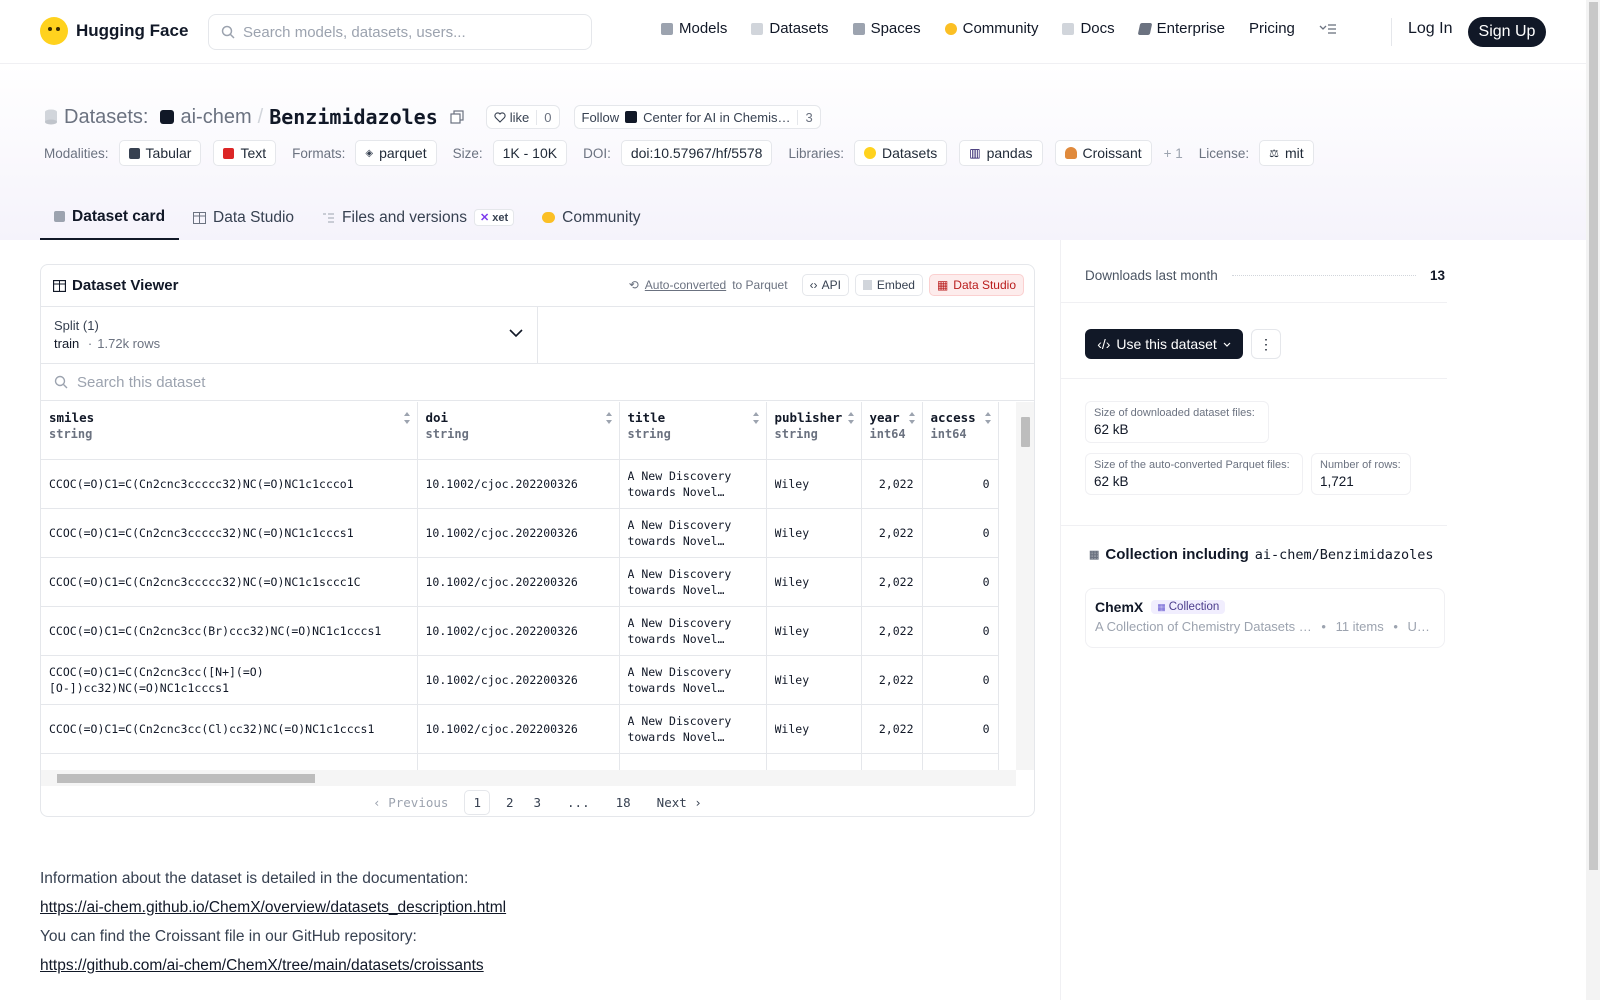 Image resolution: width=1600 pixels, height=1000 pixels. I want to click on column-header-title: title string, so click(693, 431).